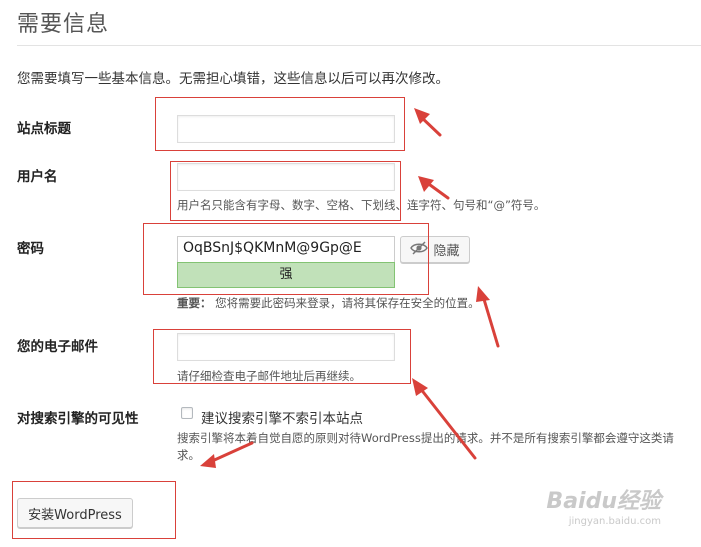  Describe the element at coordinates (282, 356) in the screenshot. I see `annotation-box-email` at that location.